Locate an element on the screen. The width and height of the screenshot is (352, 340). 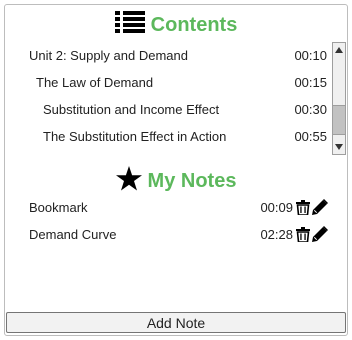
toc-item: The Law of Demand 00:15 is located at coordinates (168, 82).